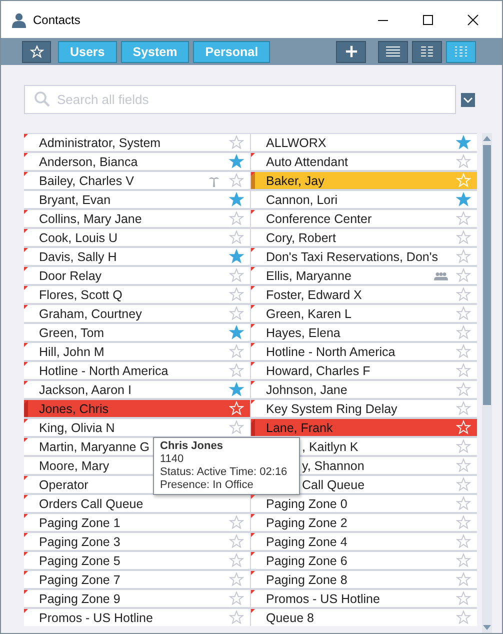 This screenshot has height=634, width=503. What do you see at coordinates (56, 19) in the screenshot?
I see `window-title: Contacts` at bounding box center [56, 19].